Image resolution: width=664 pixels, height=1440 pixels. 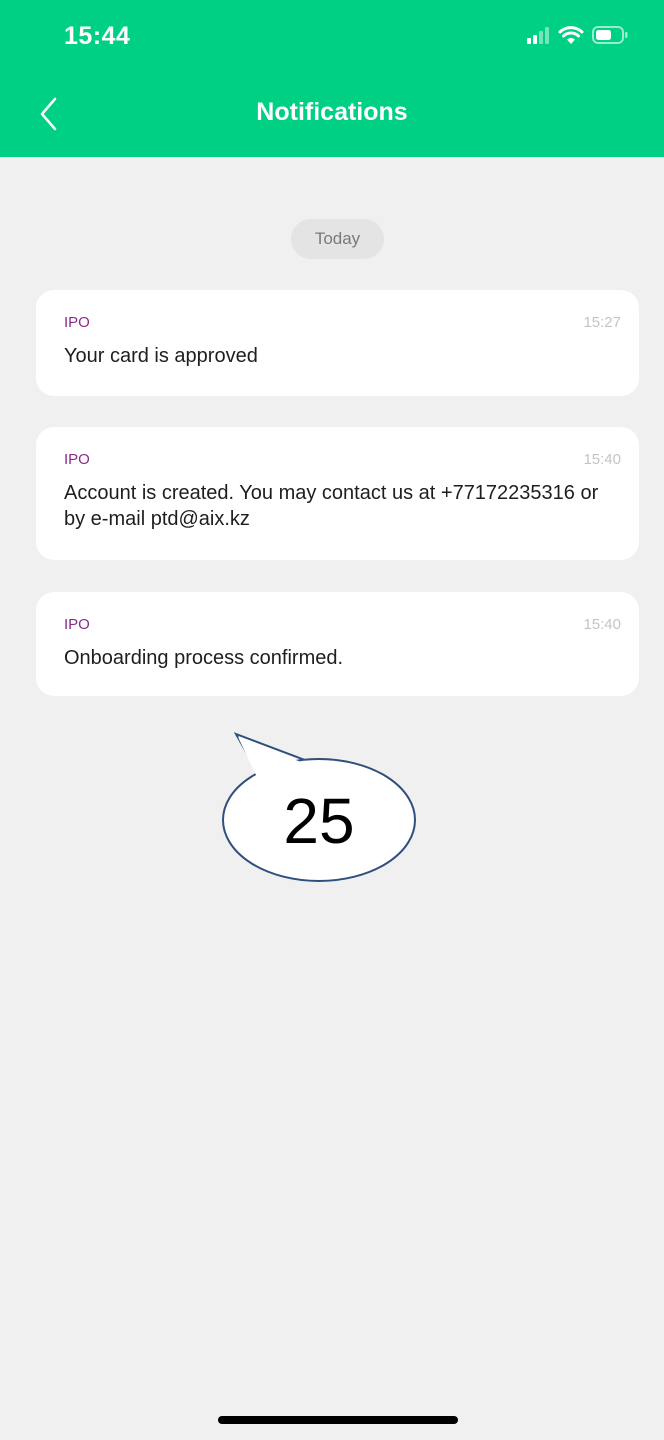 What do you see at coordinates (602, 322) in the screenshot?
I see `notification-time: 15:27` at bounding box center [602, 322].